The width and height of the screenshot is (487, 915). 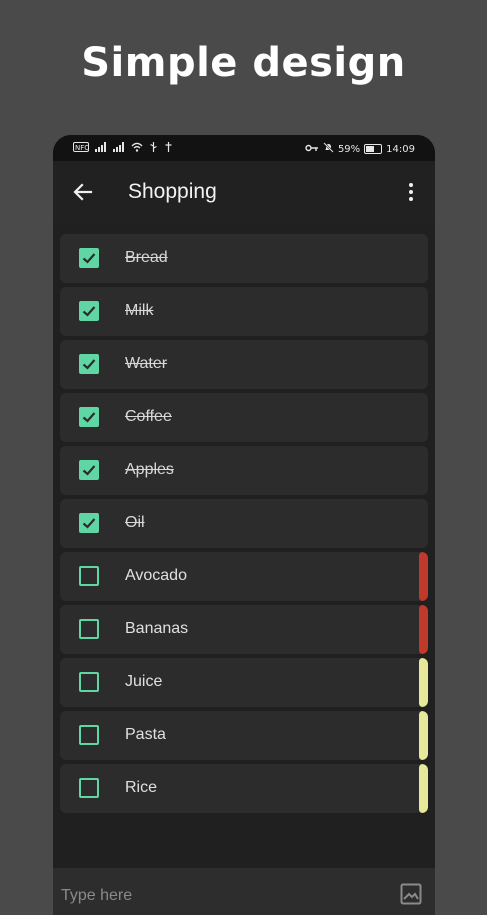 What do you see at coordinates (172, 191) in the screenshot?
I see `page-title: Shopping` at bounding box center [172, 191].